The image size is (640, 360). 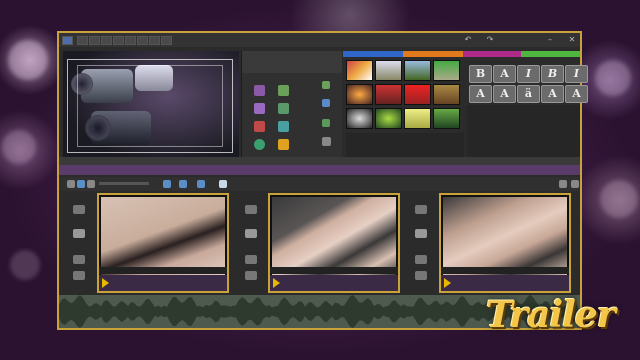 I want to click on undo-icon: ↶, so click(x=468, y=39).